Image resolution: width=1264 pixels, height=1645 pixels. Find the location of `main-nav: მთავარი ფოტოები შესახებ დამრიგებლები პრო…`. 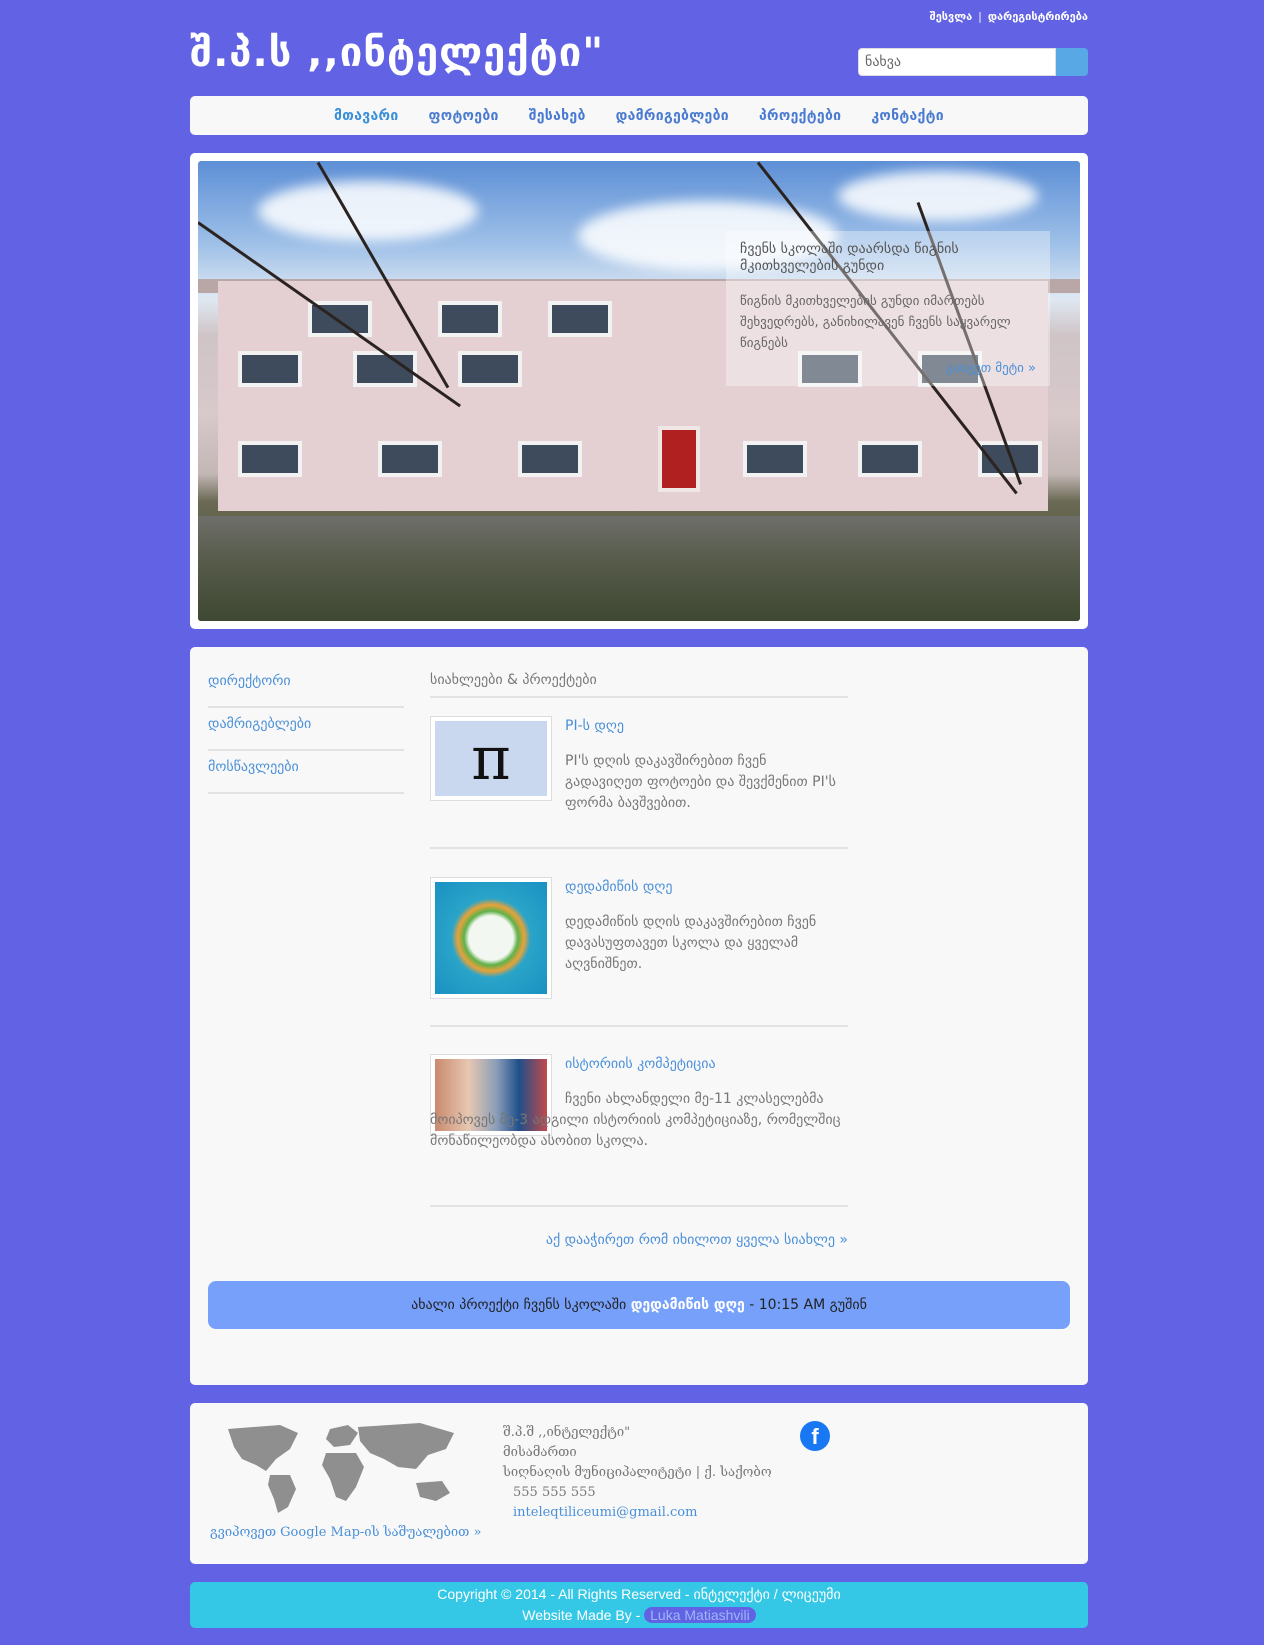

main-nav: მთავარი ფოტოები შესახებ დამრიგებლები პრო… is located at coordinates (639, 115).